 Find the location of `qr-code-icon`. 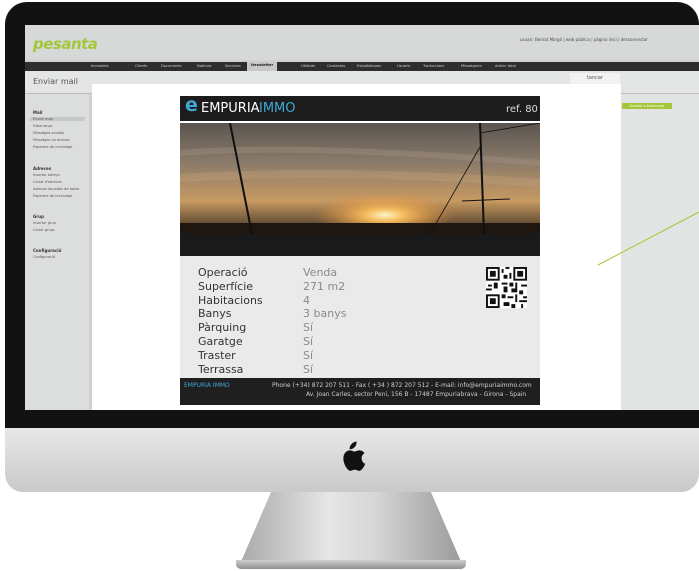

qr-code-icon is located at coordinates (506, 287).